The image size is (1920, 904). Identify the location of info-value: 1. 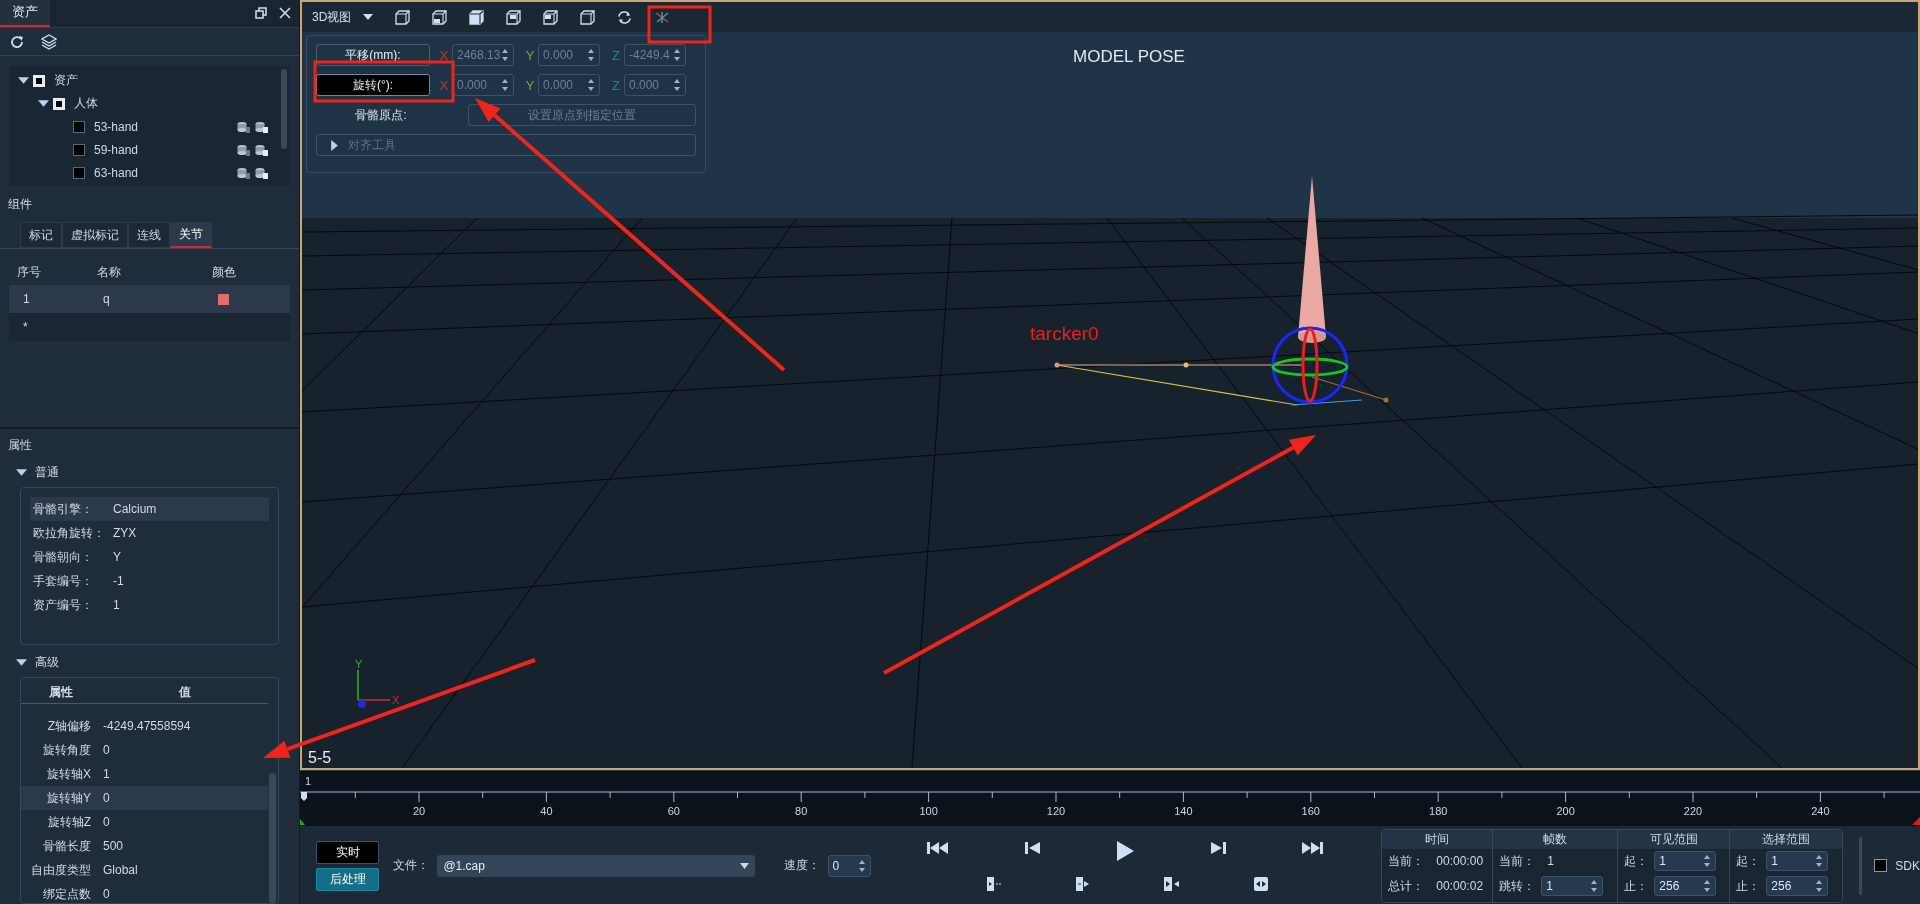
(1551, 861).